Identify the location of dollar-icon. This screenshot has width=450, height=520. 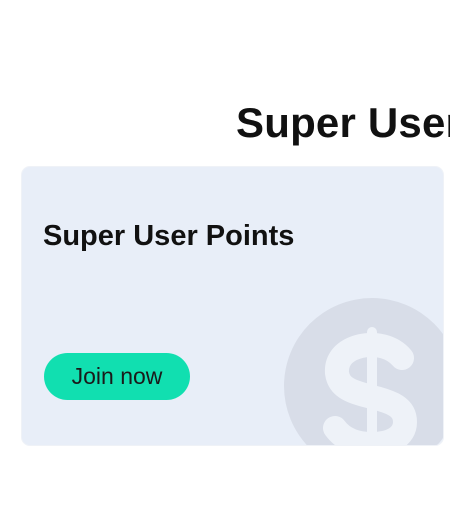
(363, 371).